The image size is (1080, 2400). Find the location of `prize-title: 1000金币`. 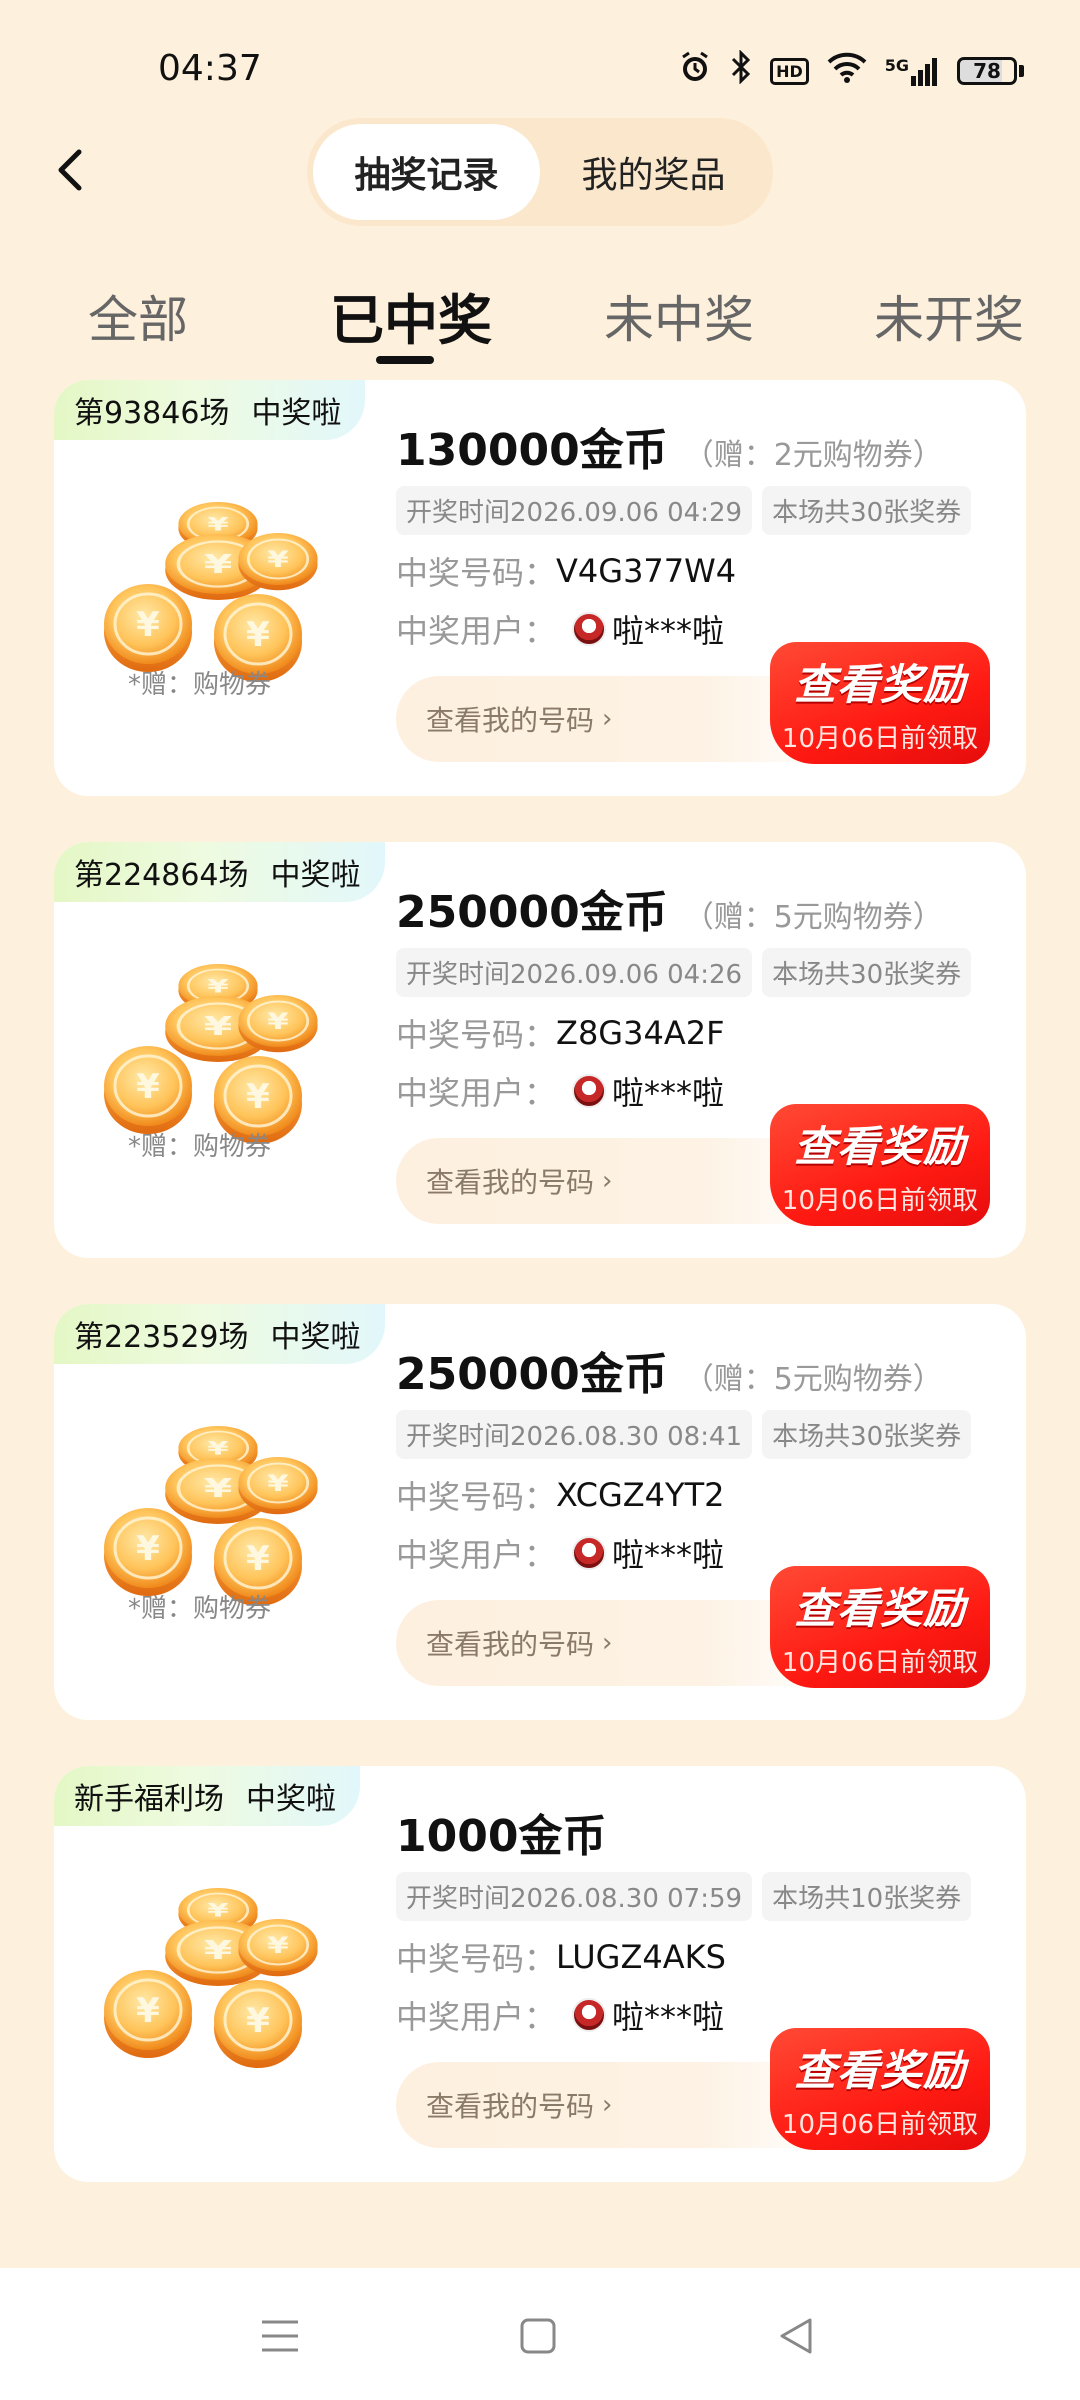

prize-title: 1000金币 is located at coordinates (501, 1832).